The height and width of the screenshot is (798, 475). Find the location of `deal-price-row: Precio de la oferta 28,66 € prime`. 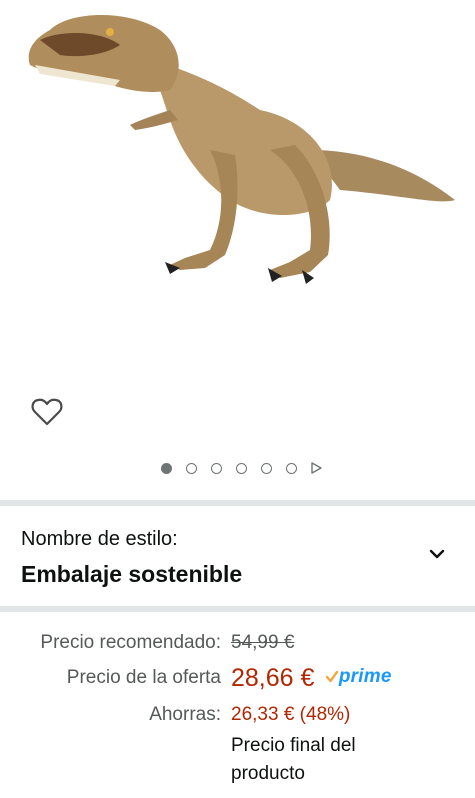

deal-price-row: Precio de la oferta 28,66 € prime is located at coordinates (237, 681).